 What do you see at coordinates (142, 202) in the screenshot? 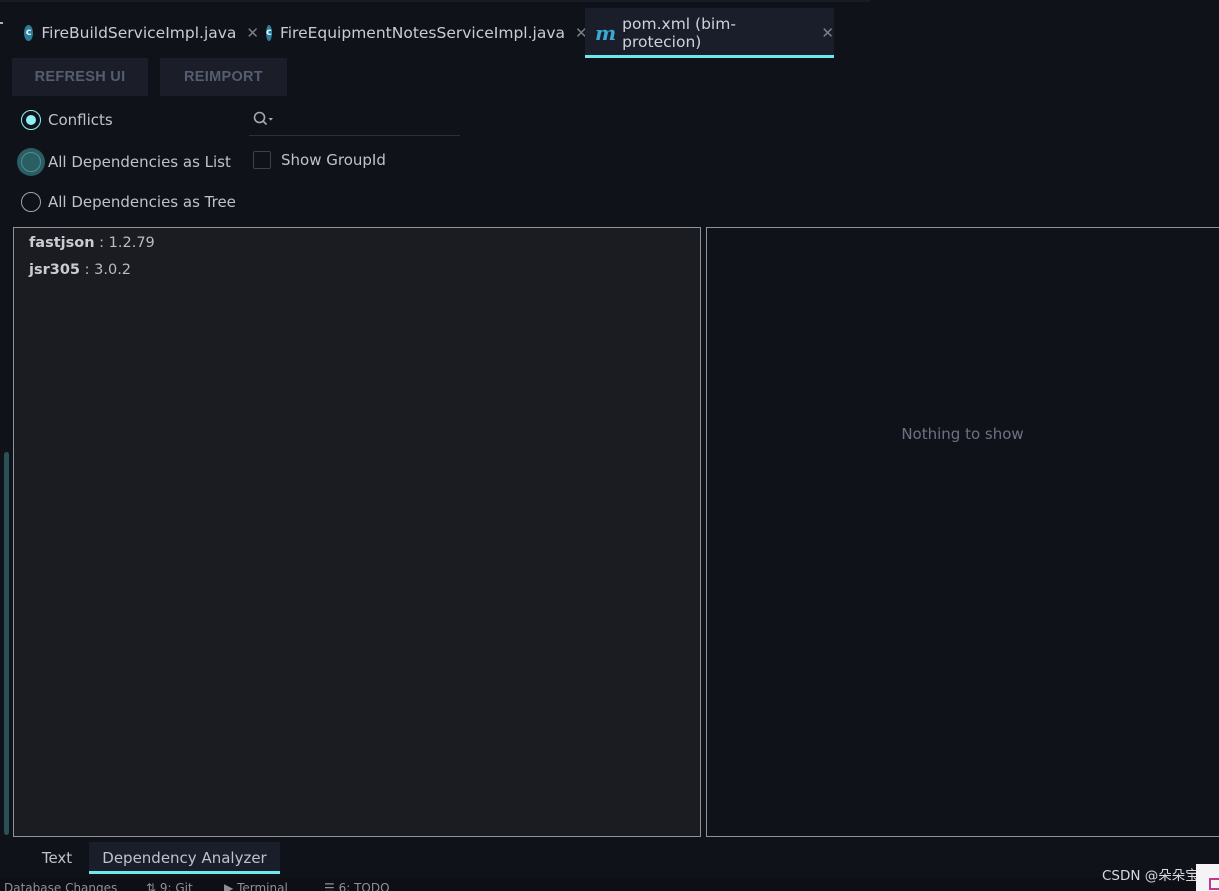
I see `all-dependencies-tree-label: All Dependencies as Tree` at bounding box center [142, 202].